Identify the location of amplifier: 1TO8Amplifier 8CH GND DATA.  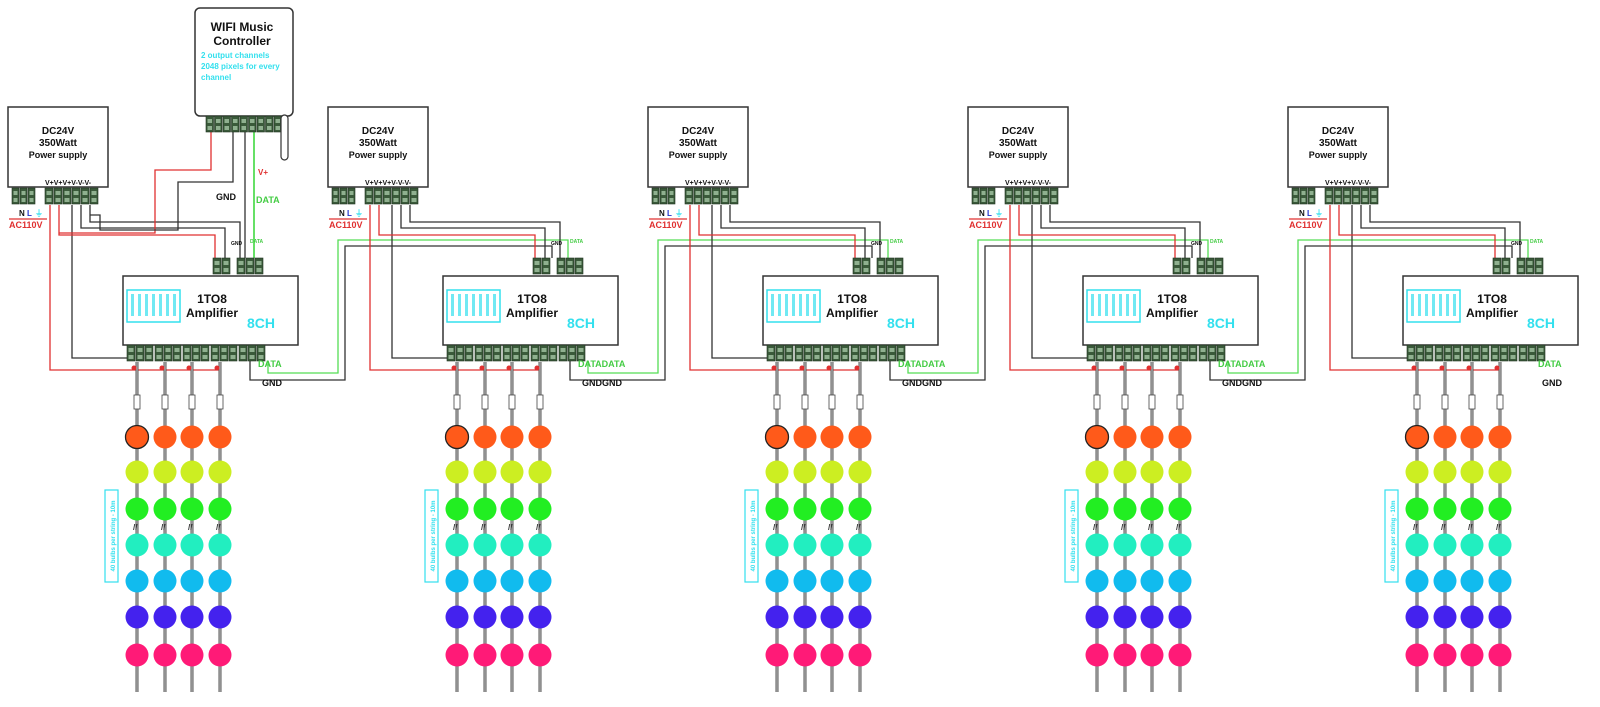
(1170, 300).